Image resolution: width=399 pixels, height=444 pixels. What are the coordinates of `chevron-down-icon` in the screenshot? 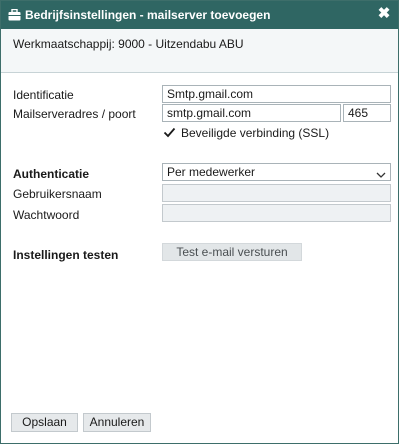 It's located at (381, 173).